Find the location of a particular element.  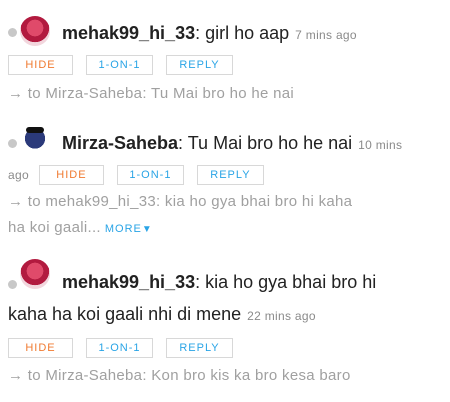

comment-footer: ago HIDE 1-ON-1 REPLY is located at coordinates (142, 175).